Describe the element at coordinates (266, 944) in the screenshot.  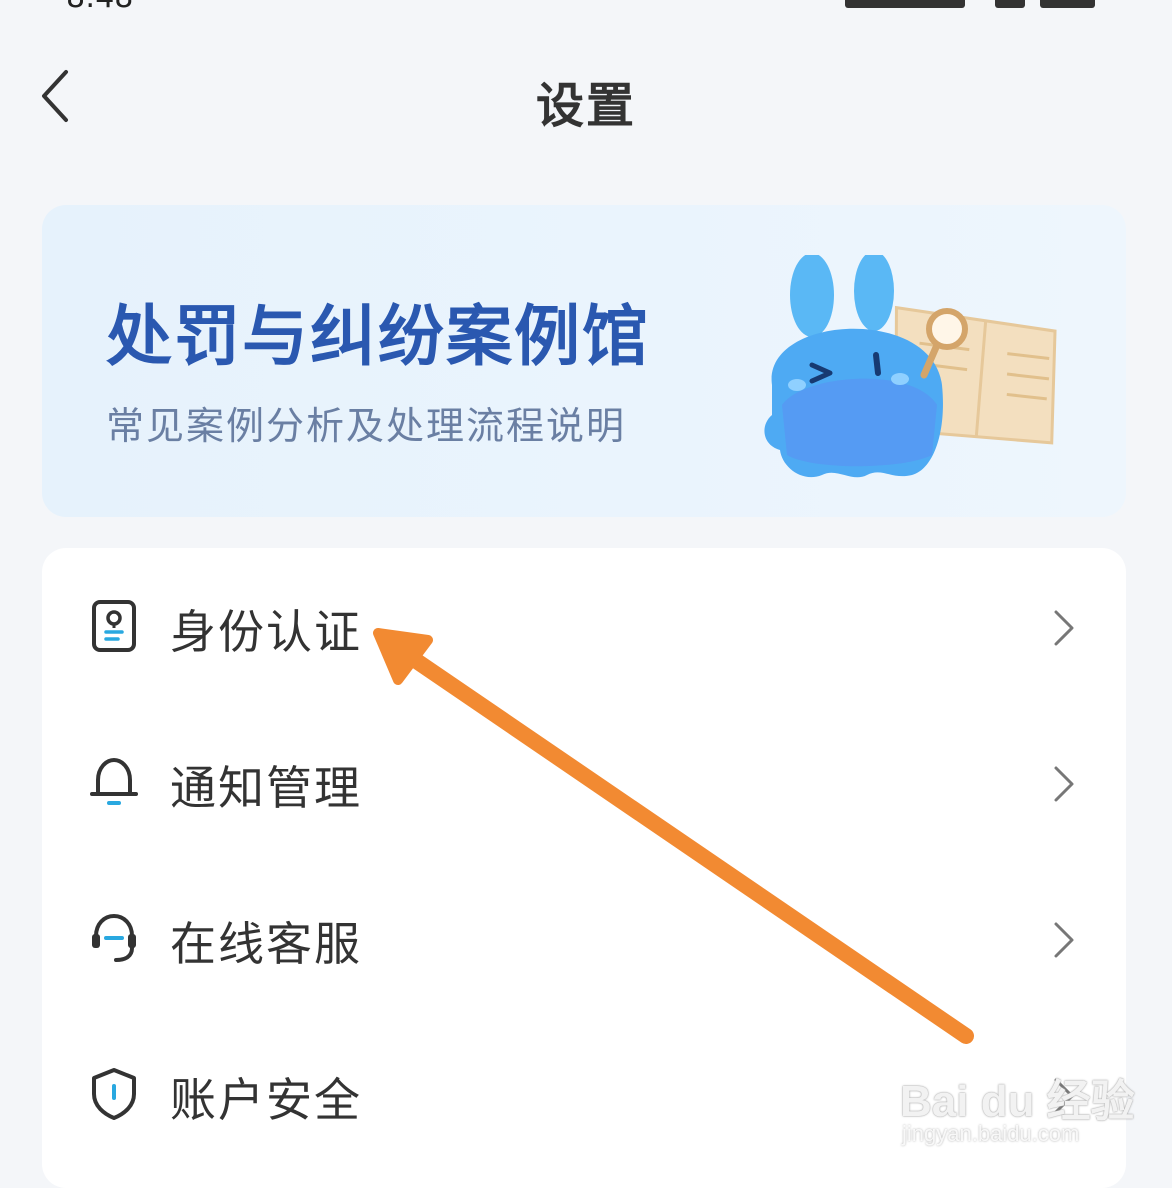
I see `menu-item-label: 在线客服` at that location.